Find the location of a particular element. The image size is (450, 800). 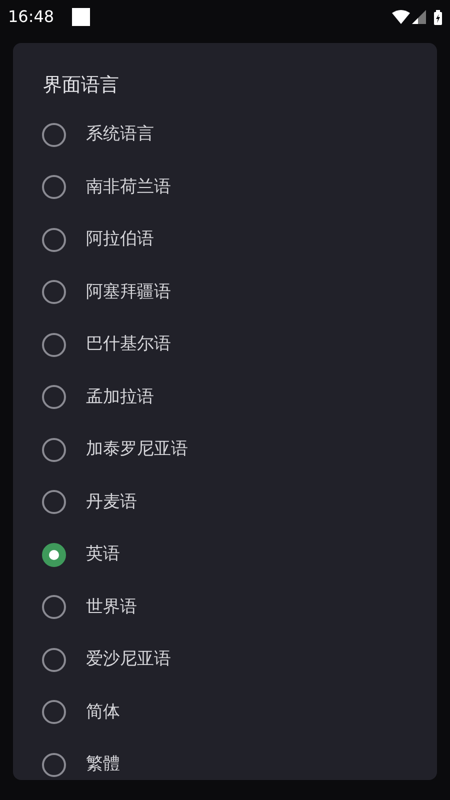

language-option: 加泰罗尼亚语 is located at coordinates (225, 450).